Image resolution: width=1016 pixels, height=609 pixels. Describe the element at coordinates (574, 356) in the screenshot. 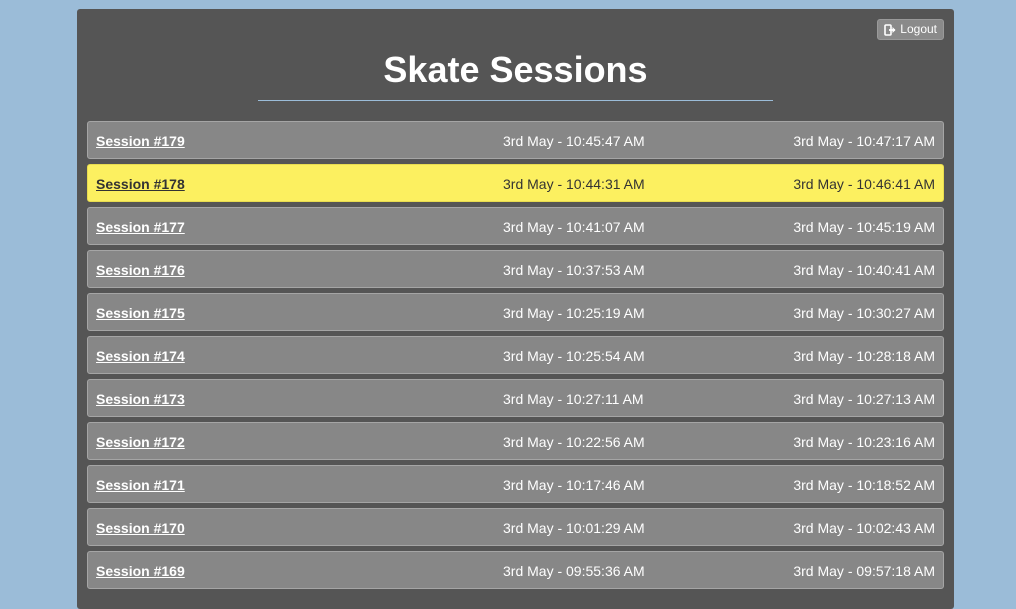

I see `session-start-time: 3rd May - 10:25:54 AM` at that location.